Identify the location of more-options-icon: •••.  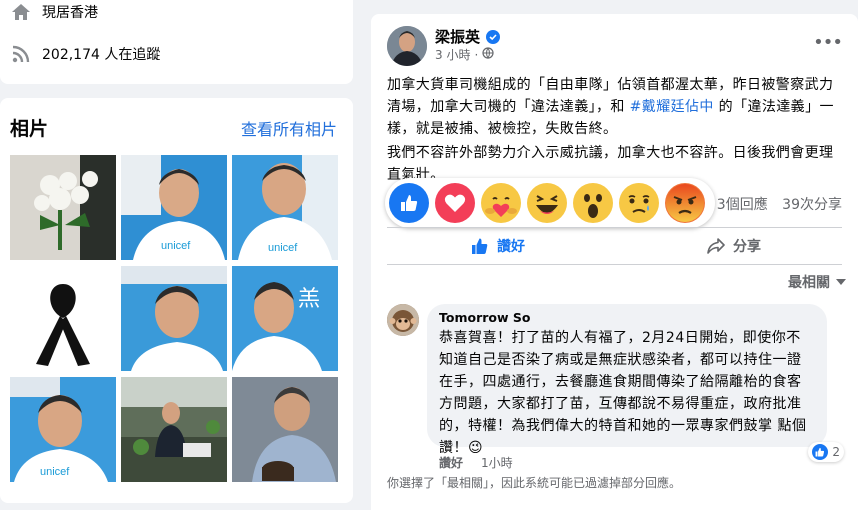
(828, 42).